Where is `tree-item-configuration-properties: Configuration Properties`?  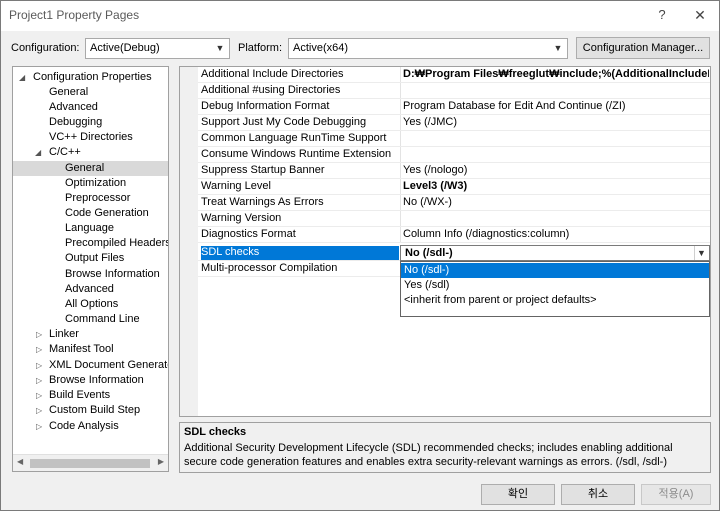
tree-item-configuration-properties: Configuration Properties is located at coordinates (92, 77).